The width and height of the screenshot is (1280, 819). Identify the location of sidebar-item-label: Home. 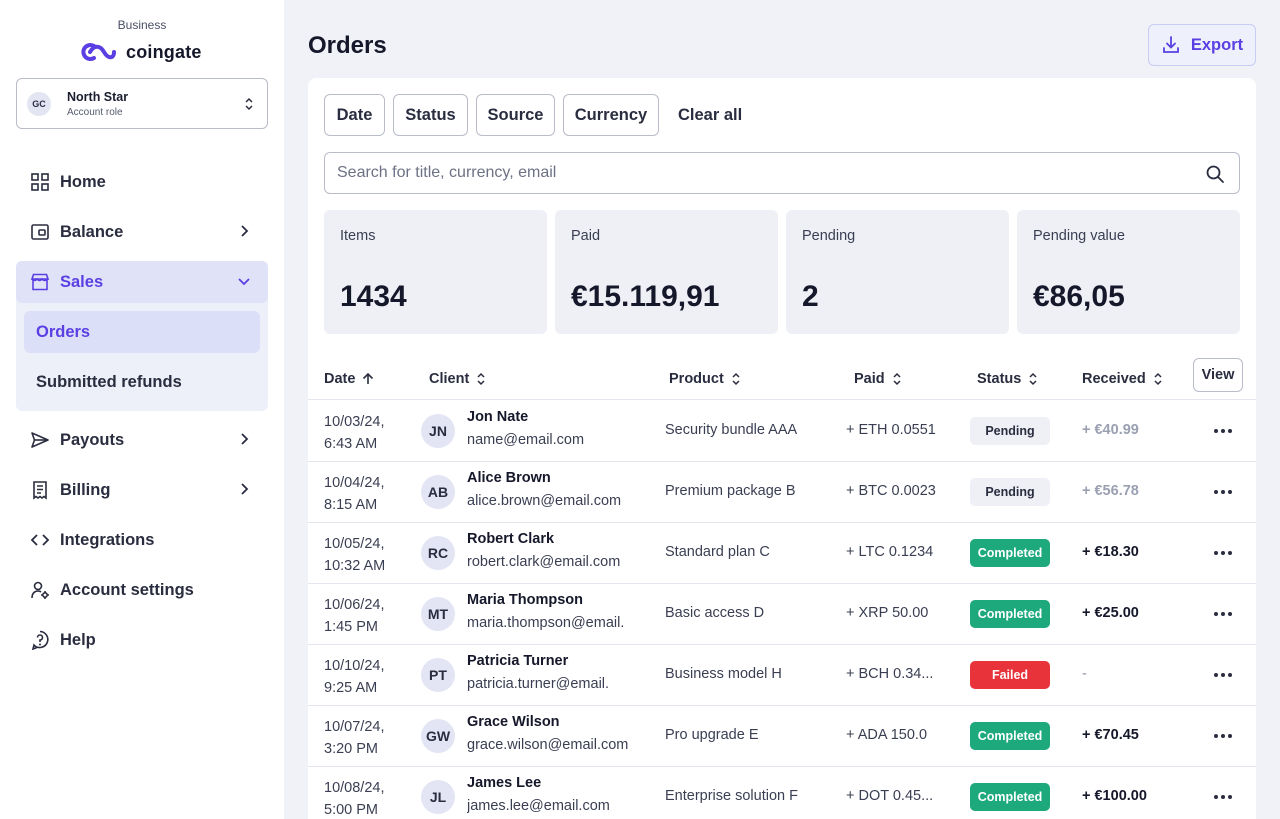
(83, 181).